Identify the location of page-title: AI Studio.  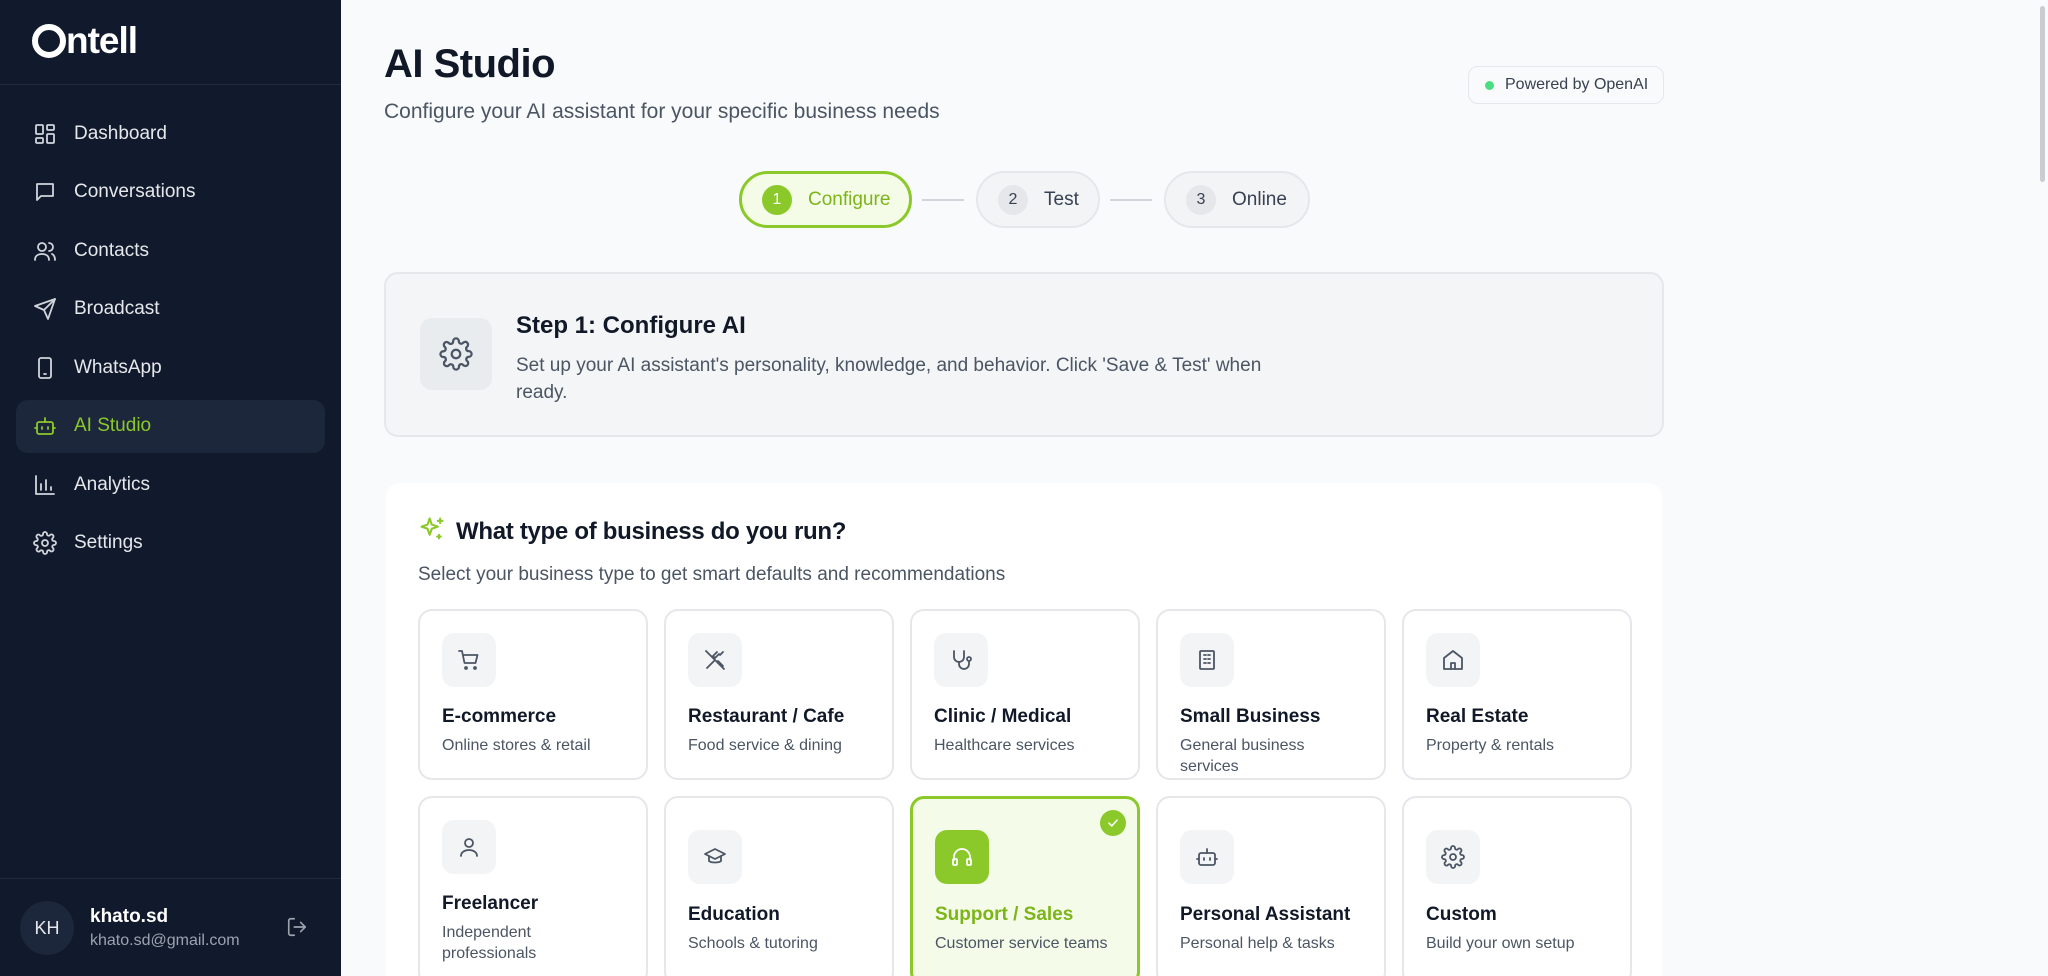
(470, 64).